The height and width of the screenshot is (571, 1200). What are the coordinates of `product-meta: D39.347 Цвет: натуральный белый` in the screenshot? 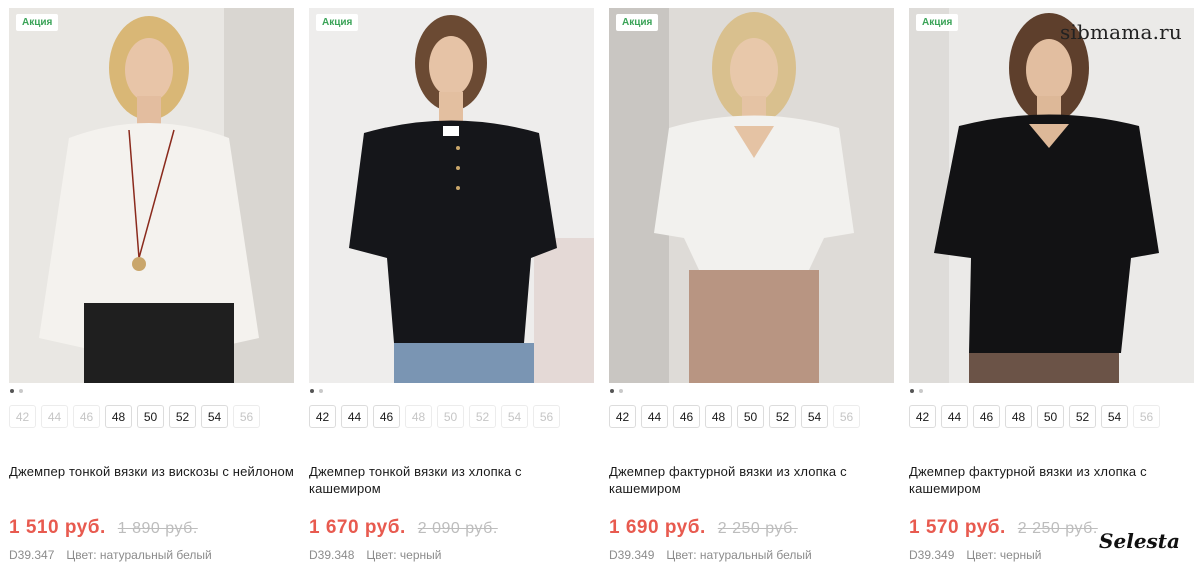 It's located at (151, 555).